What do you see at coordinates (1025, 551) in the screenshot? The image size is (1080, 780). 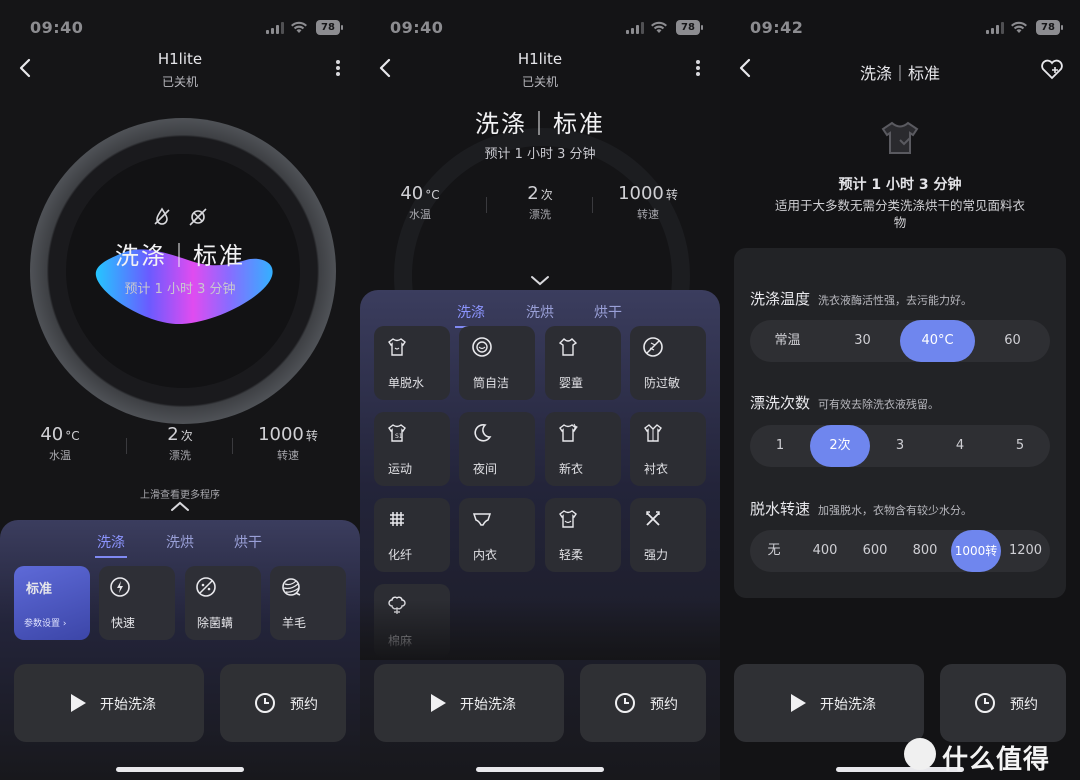 I see `spin-option-1200: 1200` at bounding box center [1025, 551].